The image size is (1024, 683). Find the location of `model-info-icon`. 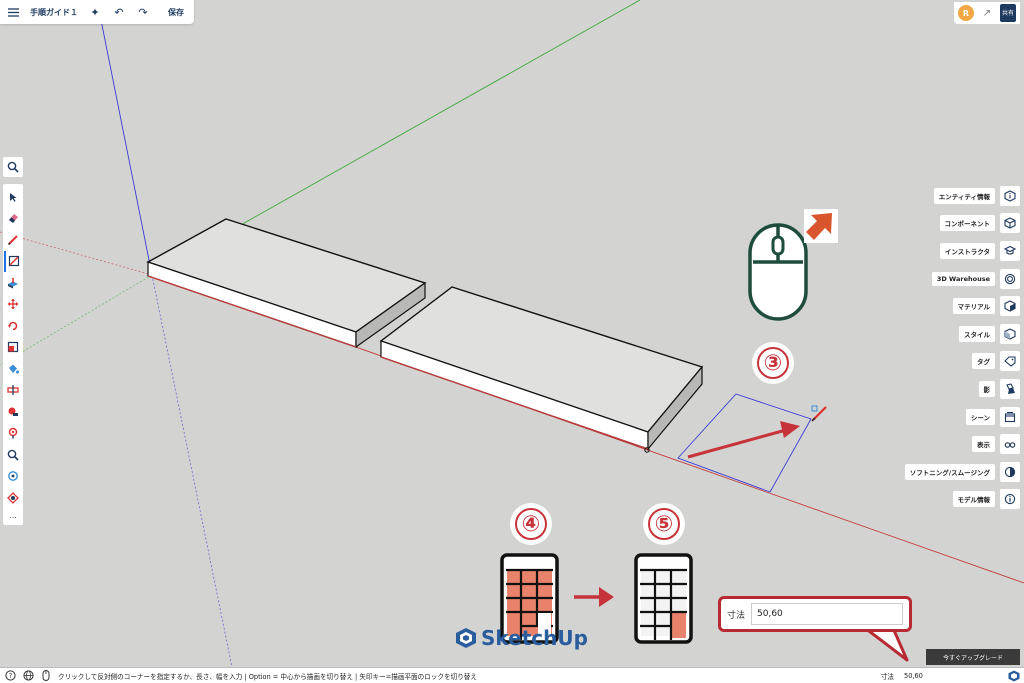

model-info-icon is located at coordinates (1010, 499).